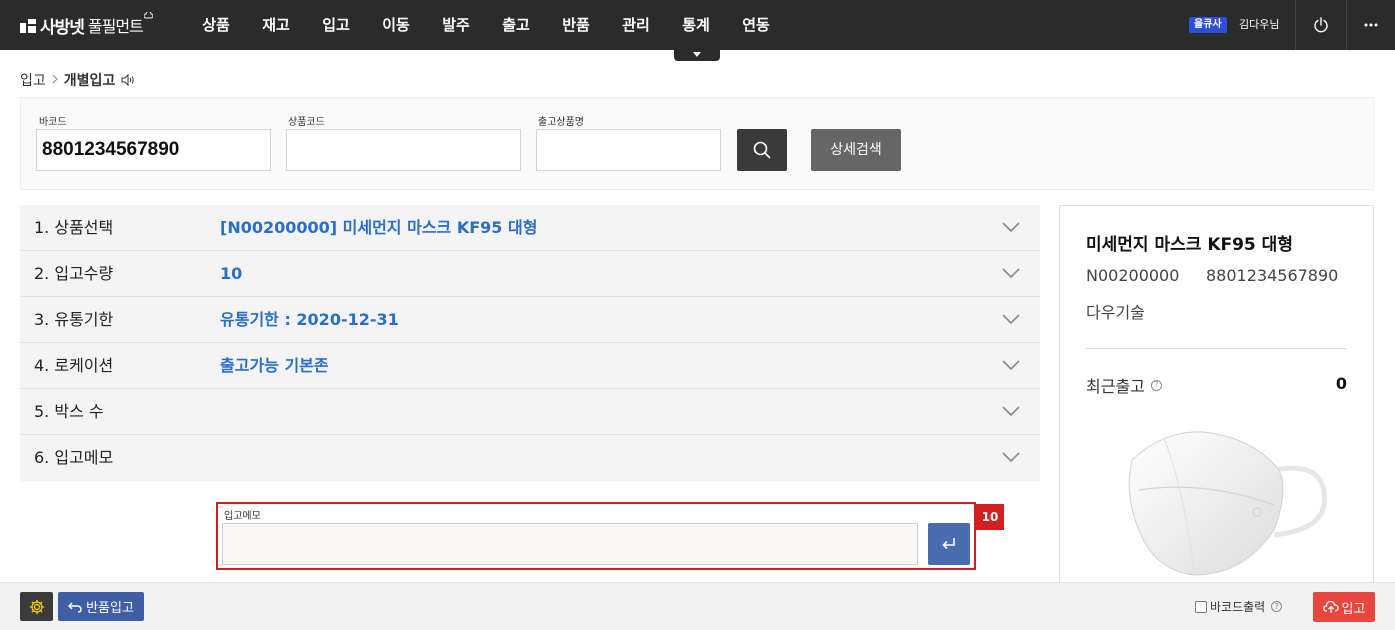 The width and height of the screenshot is (1395, 630). I want to click on product-barcode: 8801234567890, so click(1272, 275).